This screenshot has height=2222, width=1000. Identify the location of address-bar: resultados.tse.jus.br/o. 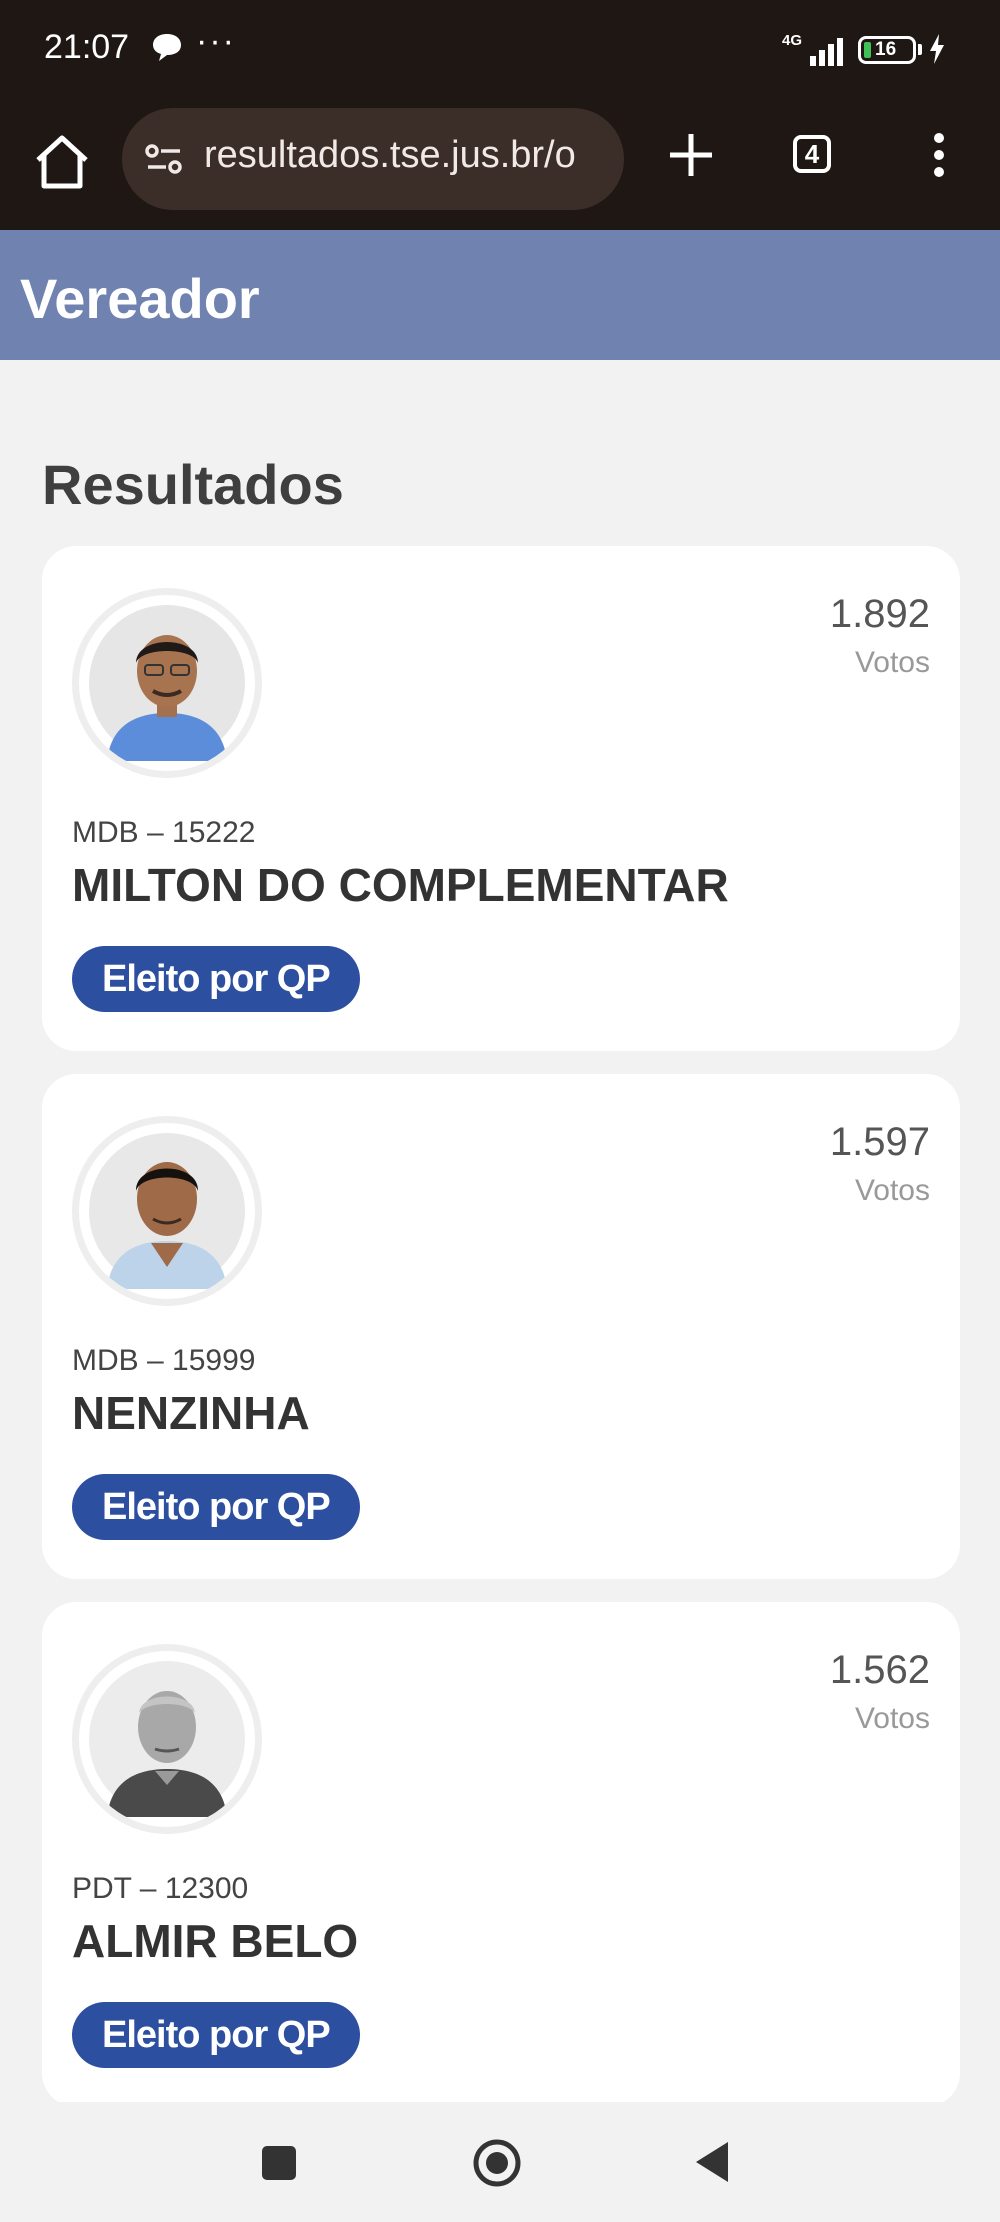
(373, 159).